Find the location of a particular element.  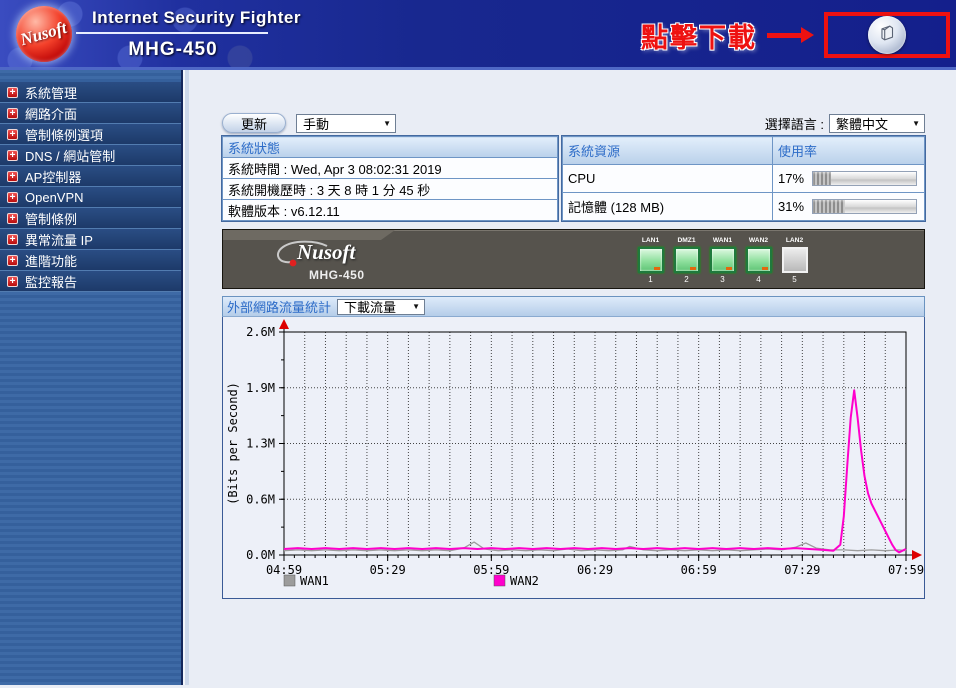

port-wan1: WAN1 3 is located at coordinates (722, 260).